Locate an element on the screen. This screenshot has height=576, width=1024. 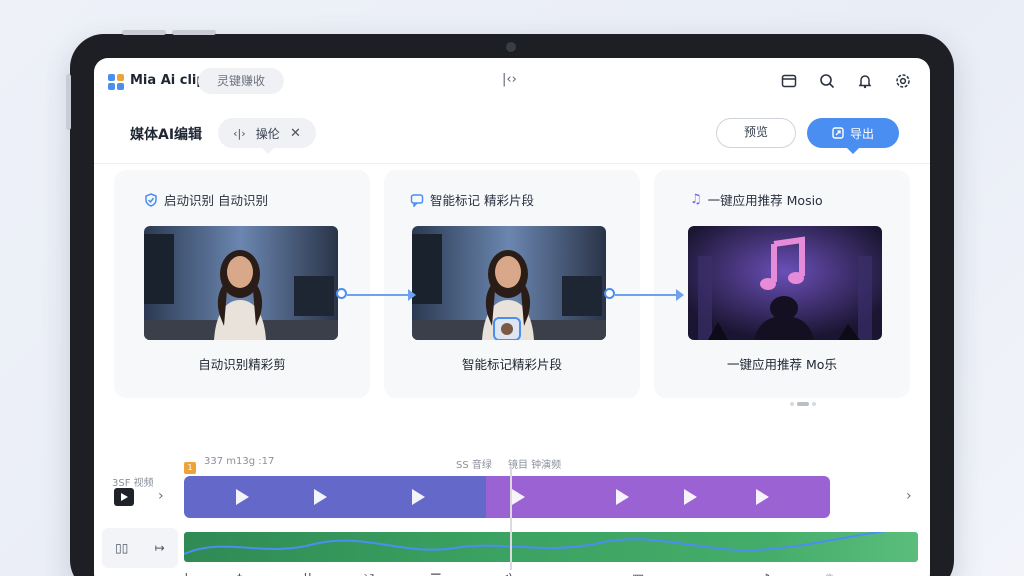
book-icon: ▯▯ is located at coordinates (121, 548).